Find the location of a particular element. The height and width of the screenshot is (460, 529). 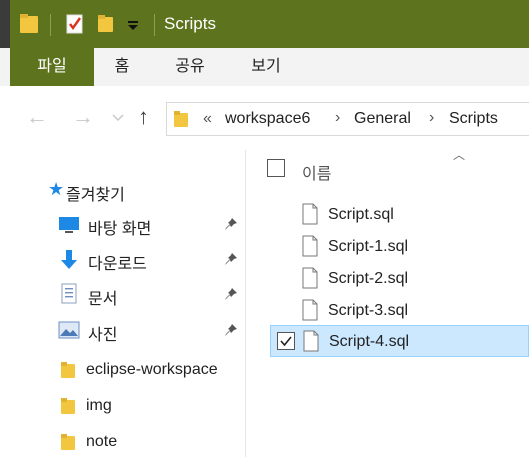

pane-divider is located at coordinates (245, 303).